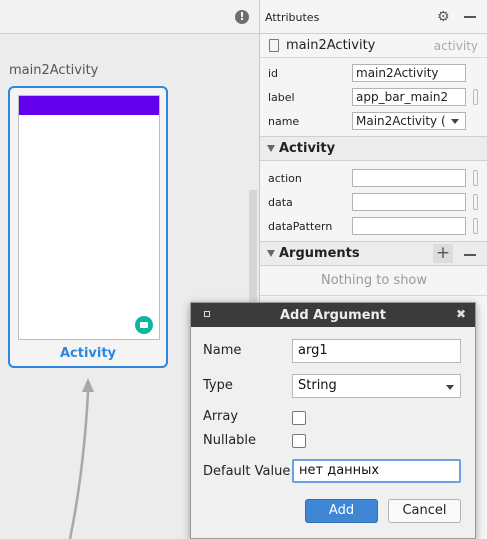  What do you see at coordinates (54, 70) in the screenshot?
I see `destination-label: main2Activity` at bounding box center [54, 70].